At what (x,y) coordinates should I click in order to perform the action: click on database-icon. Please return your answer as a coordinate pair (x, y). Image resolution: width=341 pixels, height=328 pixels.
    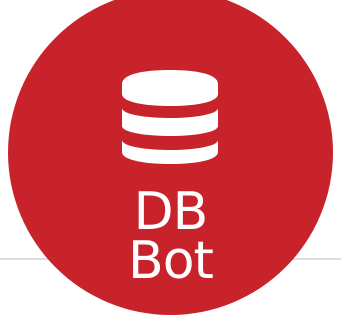
    Looking at the image, I should click on (170, 117).